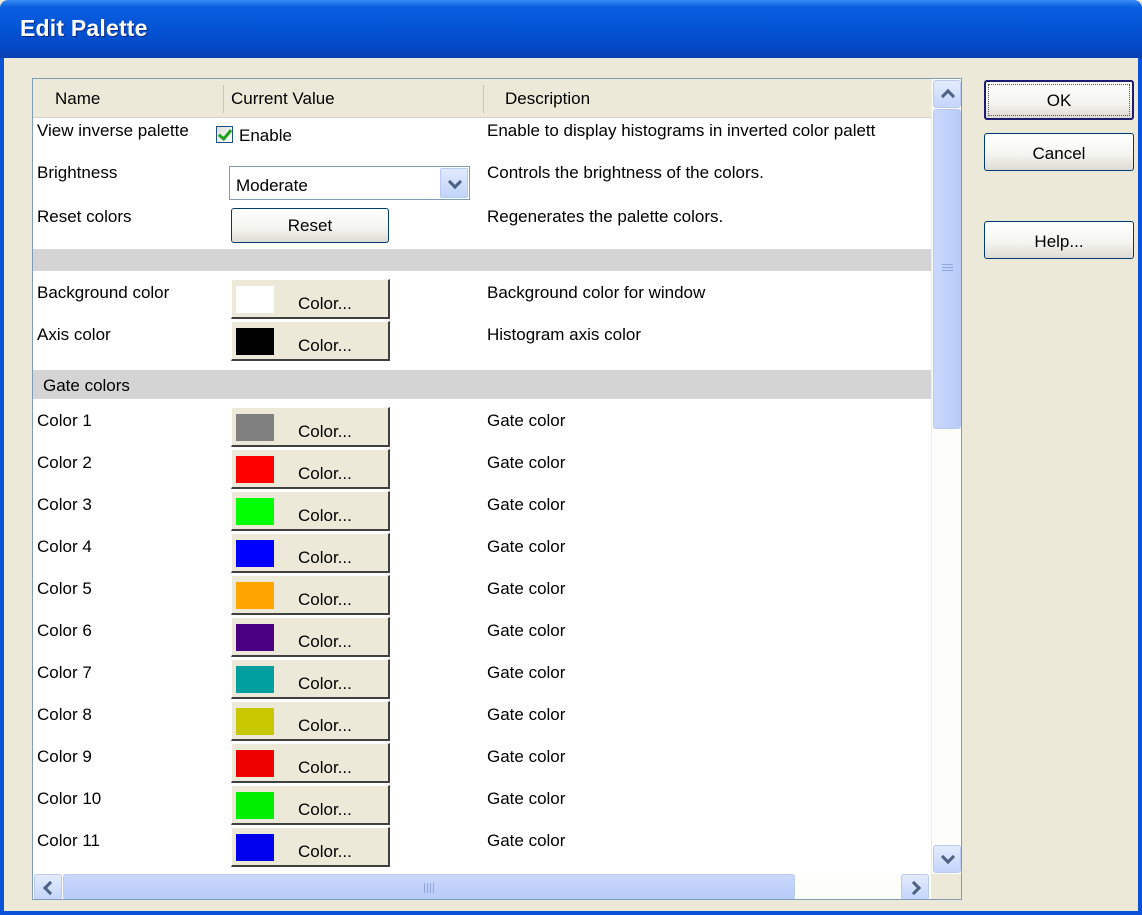 The image size is (1142, 915). I want to click on grip-icon, so click(947, 268).